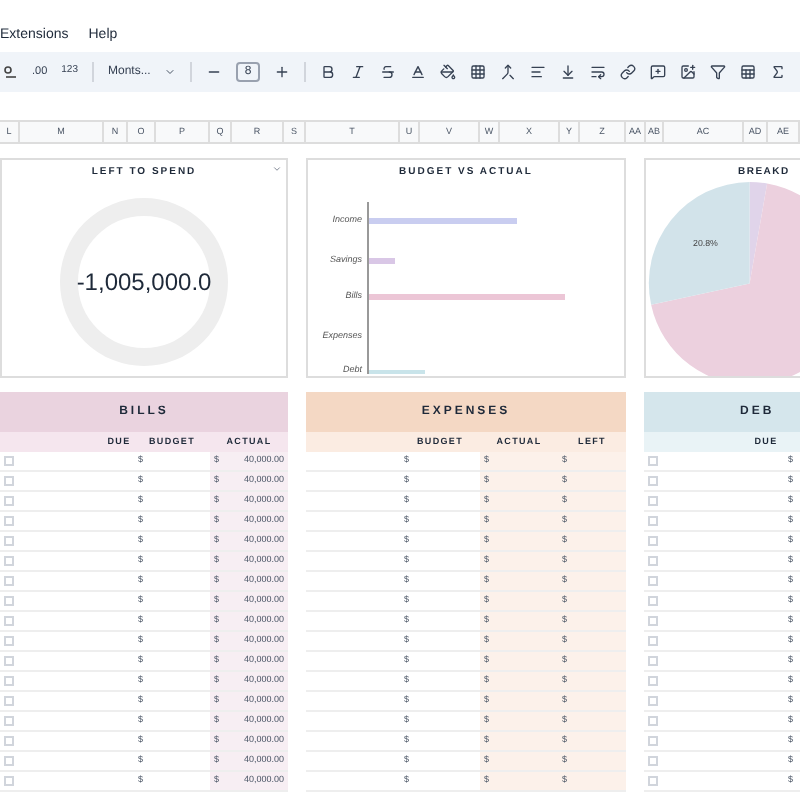  Describe the element at coordinates (627, 72) in the screenshot. I see `link-icon` at that location.